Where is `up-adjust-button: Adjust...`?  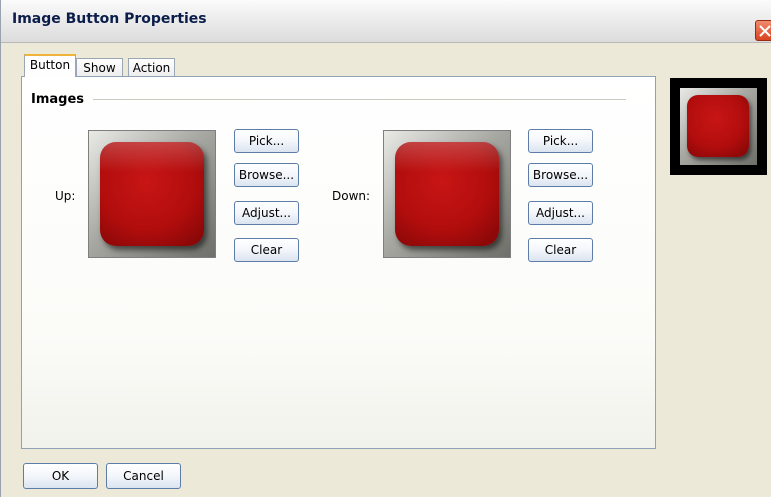 up-adjust-button: Adjust... is located at coordinates (266, 213).